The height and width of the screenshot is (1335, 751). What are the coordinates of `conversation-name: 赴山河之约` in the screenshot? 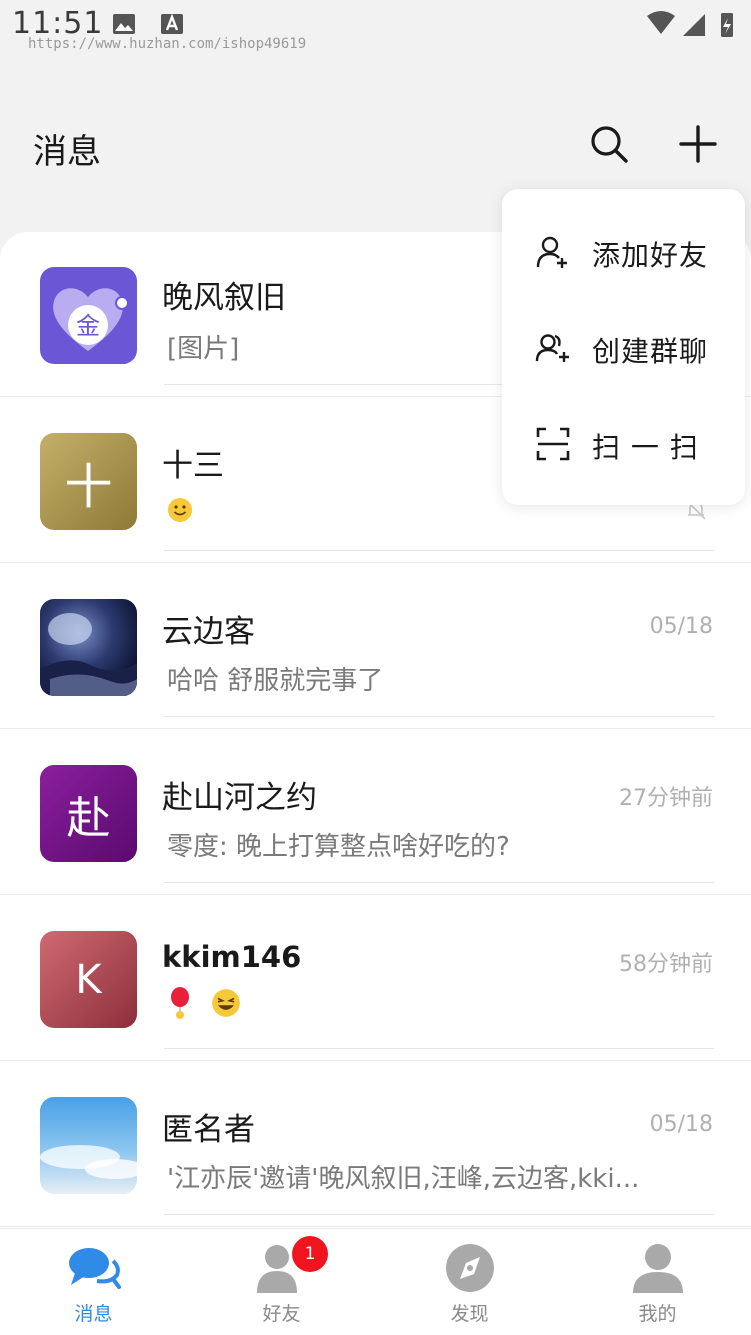 It's located at (239, 798).